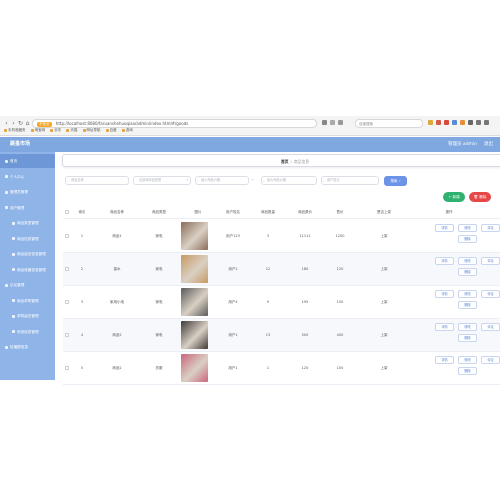 This screenshot has width=500, height=500. What do you see at coordinates (27, 161) in the screenshot?
I see `sidebar-item: 首页` at bounding box center [27, 161].